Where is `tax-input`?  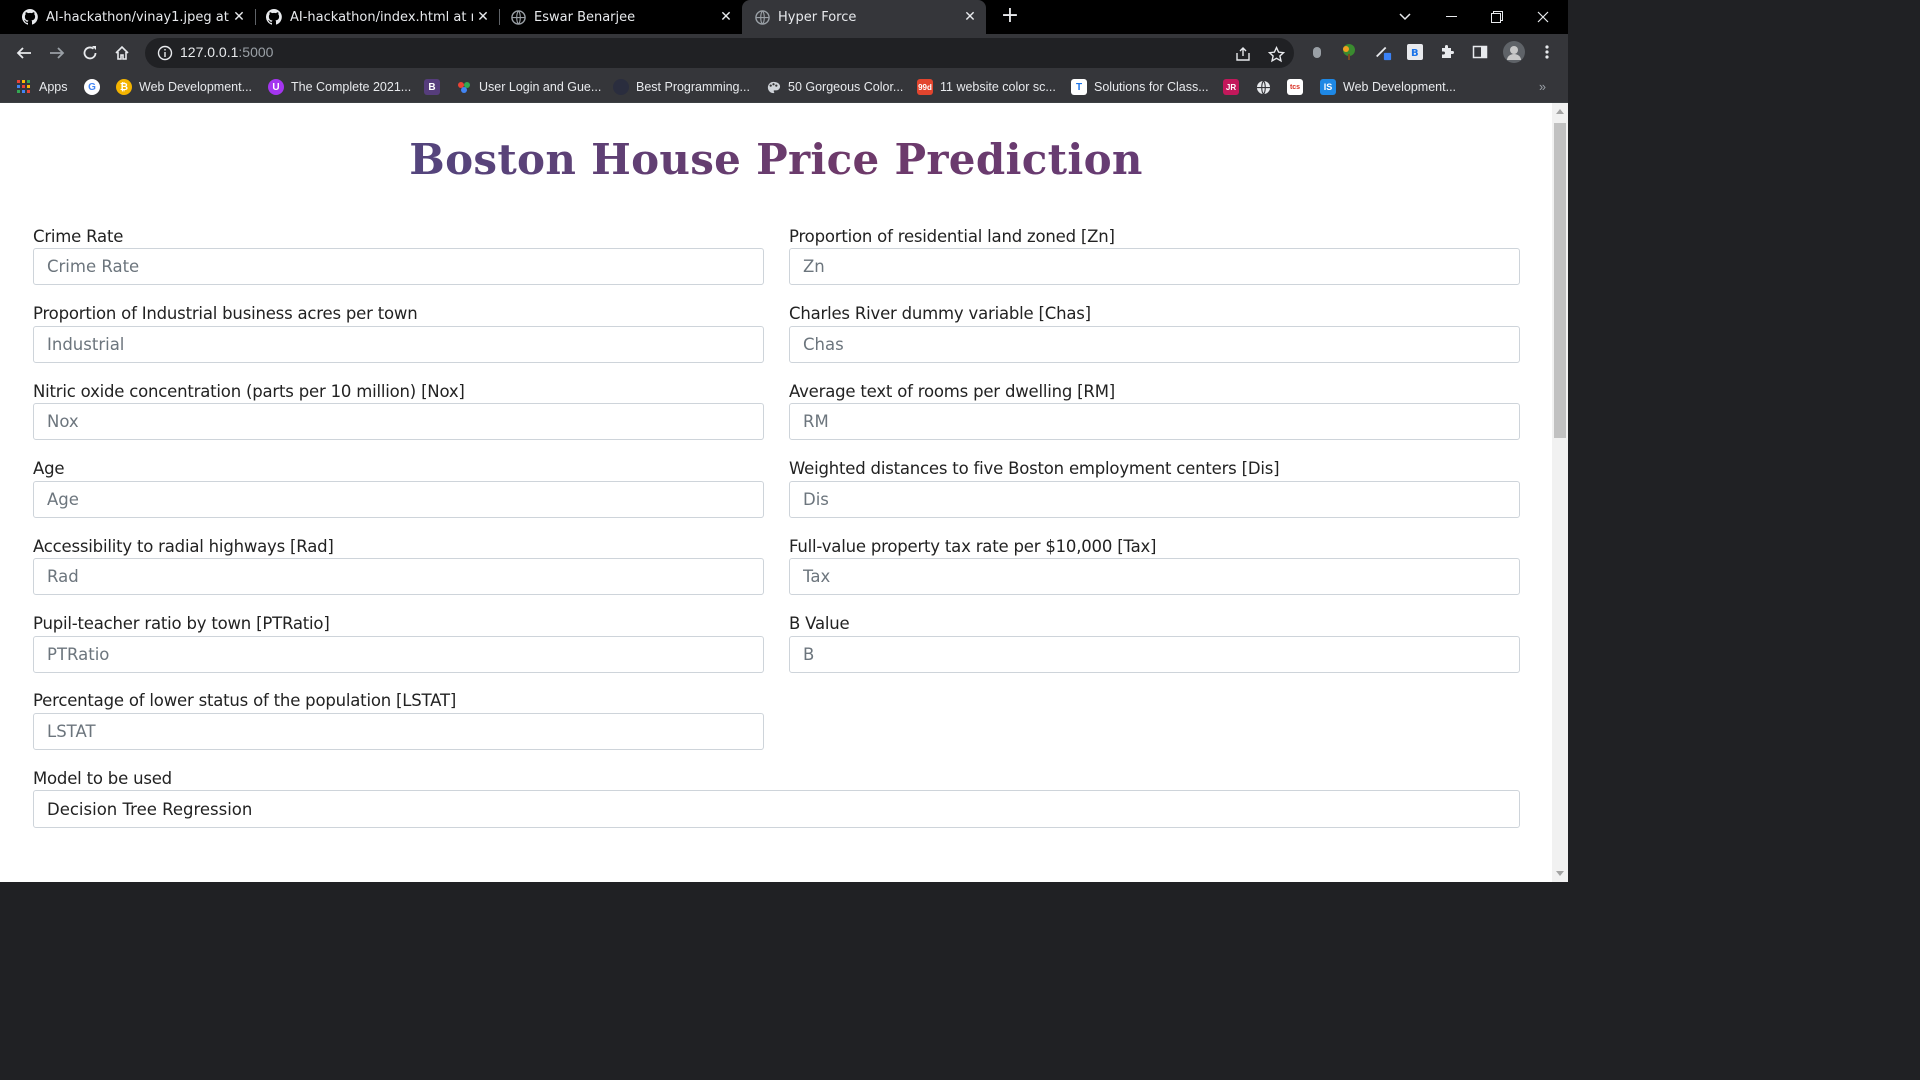
tax-input is located at coordinates (1154, 576).